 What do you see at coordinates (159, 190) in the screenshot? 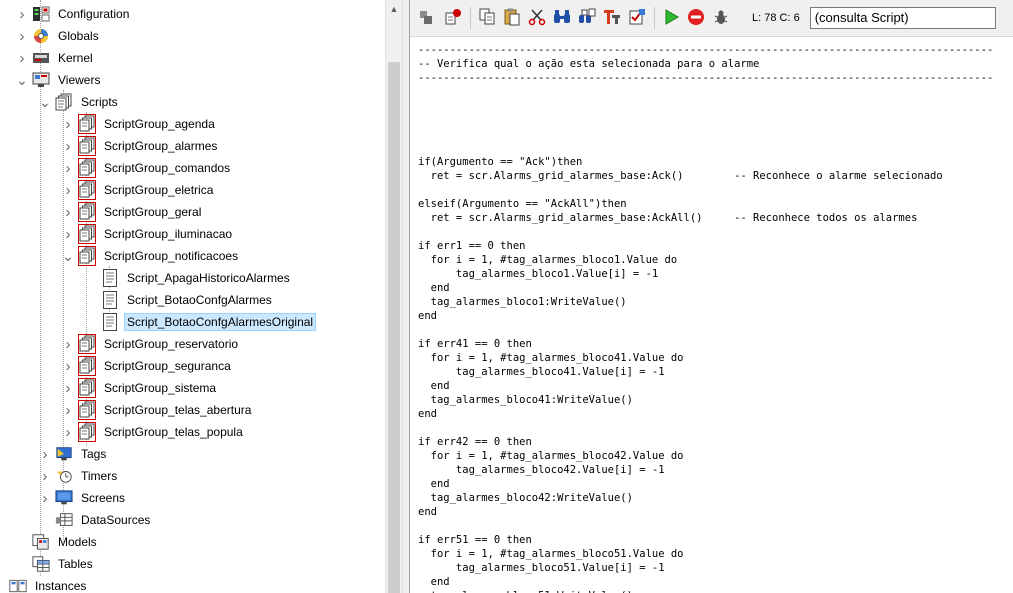
I see `tree-item-label: ScriptGroup_eletrica` at bounding box center [159, 190].